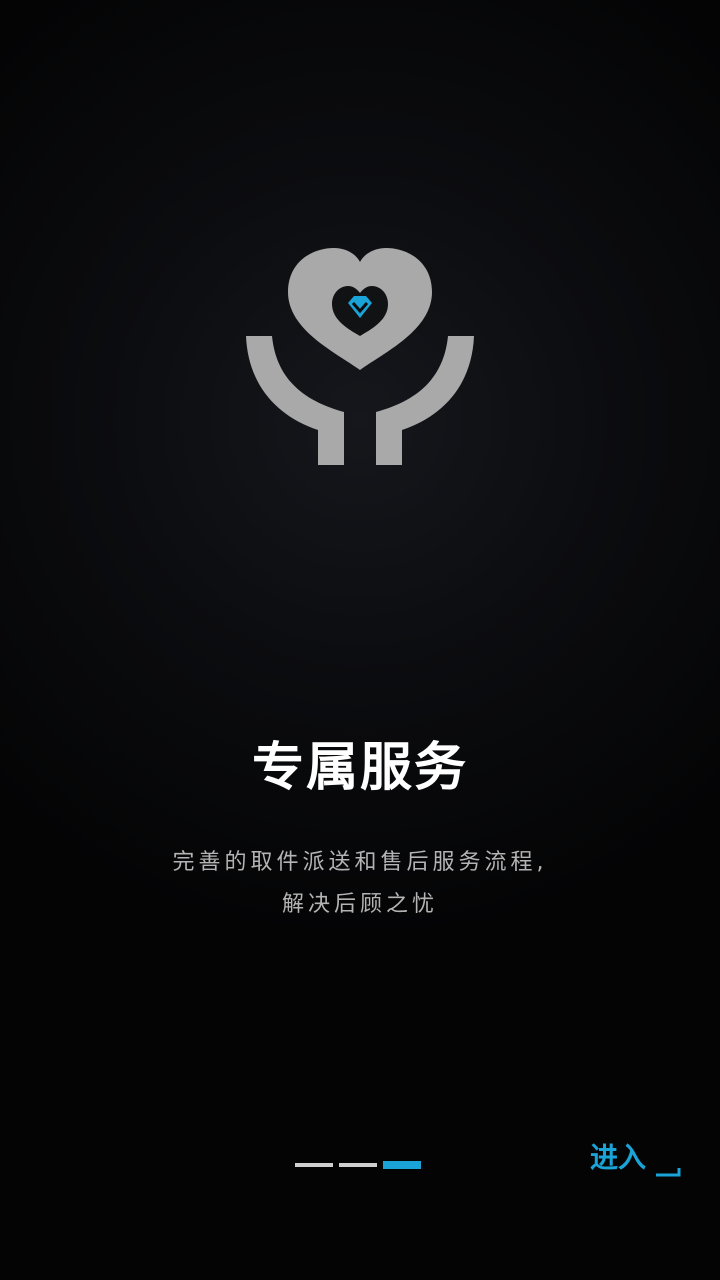  I want to click on page-title: 专属服务, so click(359, 768).